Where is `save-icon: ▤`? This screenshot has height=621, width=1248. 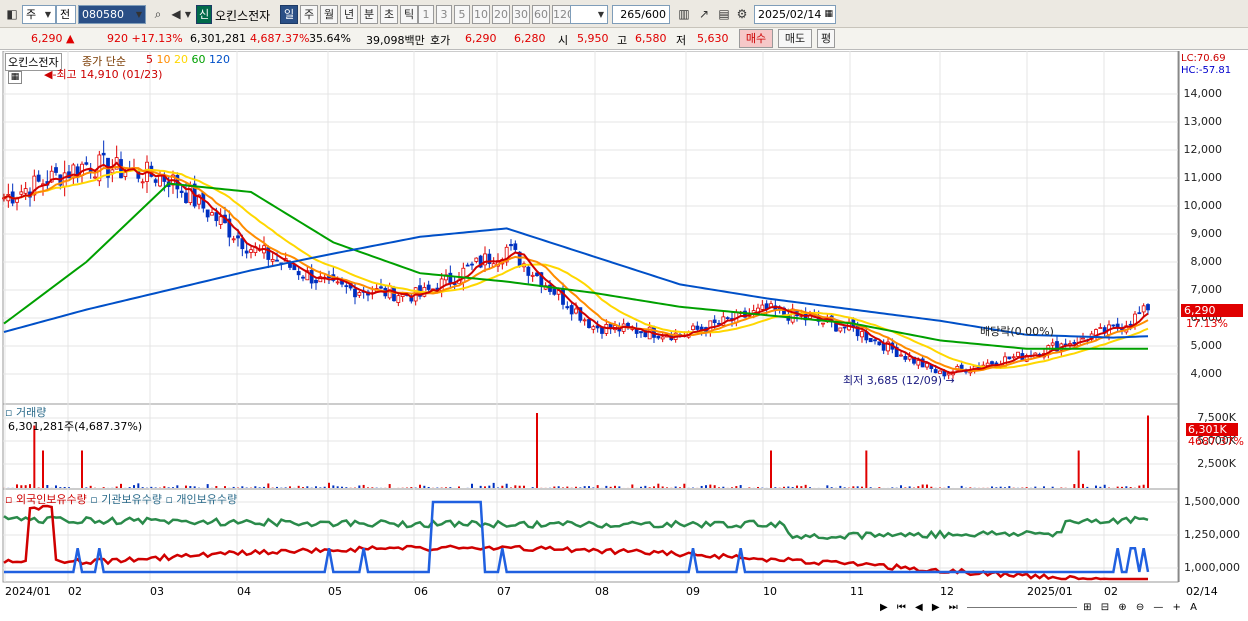 save-icon: ▤ is located at coordinates (724, 14).